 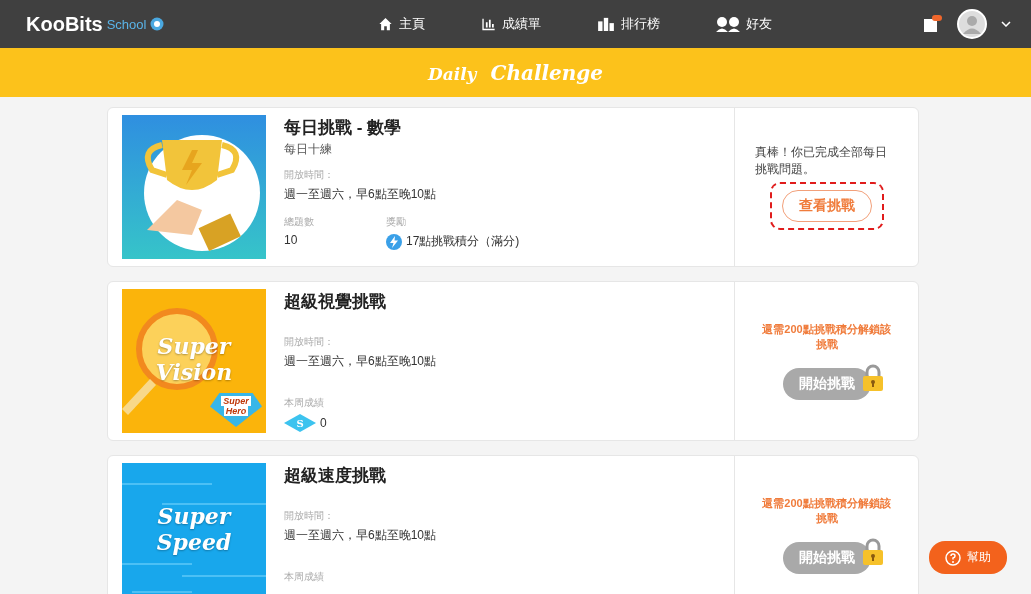 I want to click on nav-link: 排行榜, so click(x=628, y=24).